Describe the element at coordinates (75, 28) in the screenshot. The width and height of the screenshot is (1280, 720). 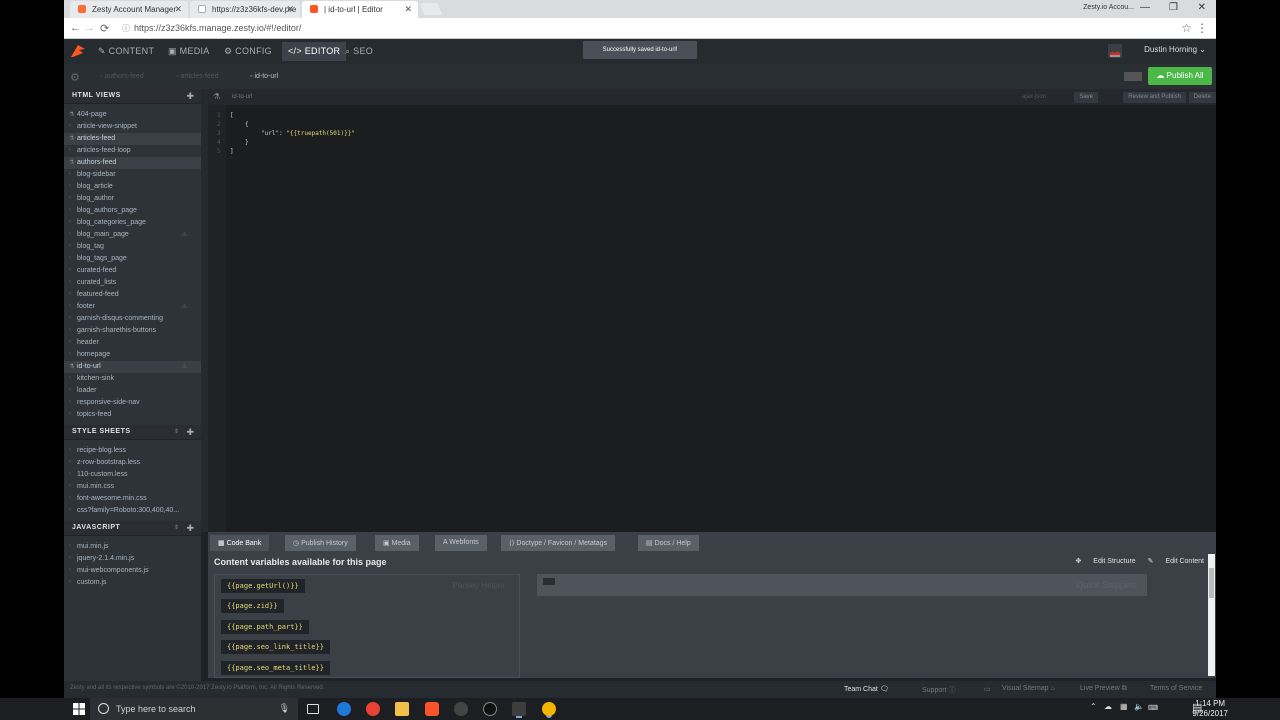
I see `back-icon: ←` at that location.